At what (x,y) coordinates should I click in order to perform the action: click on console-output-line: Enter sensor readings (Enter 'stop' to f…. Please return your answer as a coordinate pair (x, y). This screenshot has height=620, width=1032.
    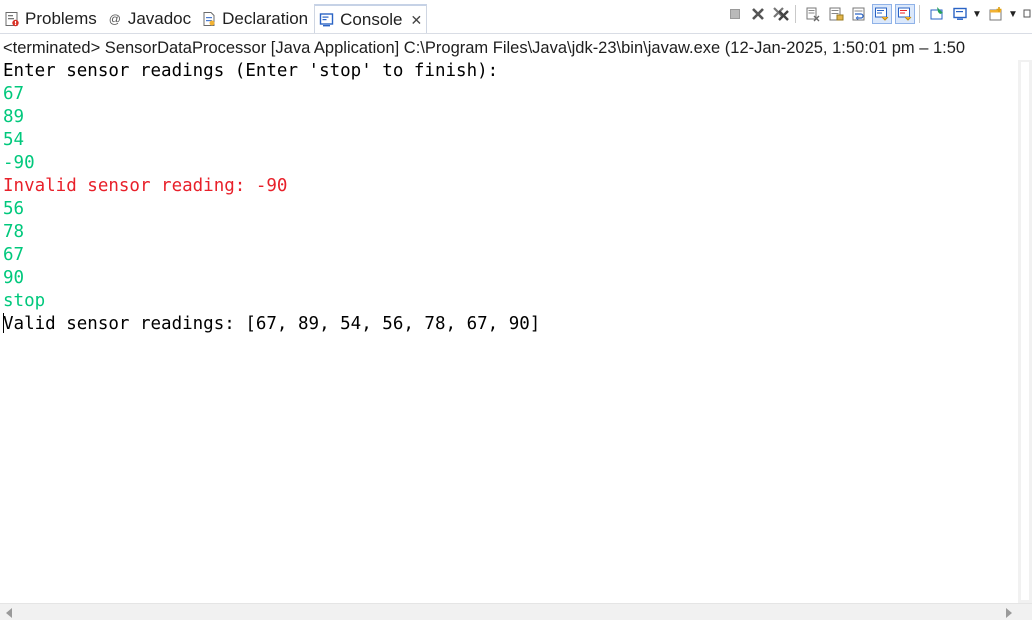
    Looking at the image, I should click on (509, 71).